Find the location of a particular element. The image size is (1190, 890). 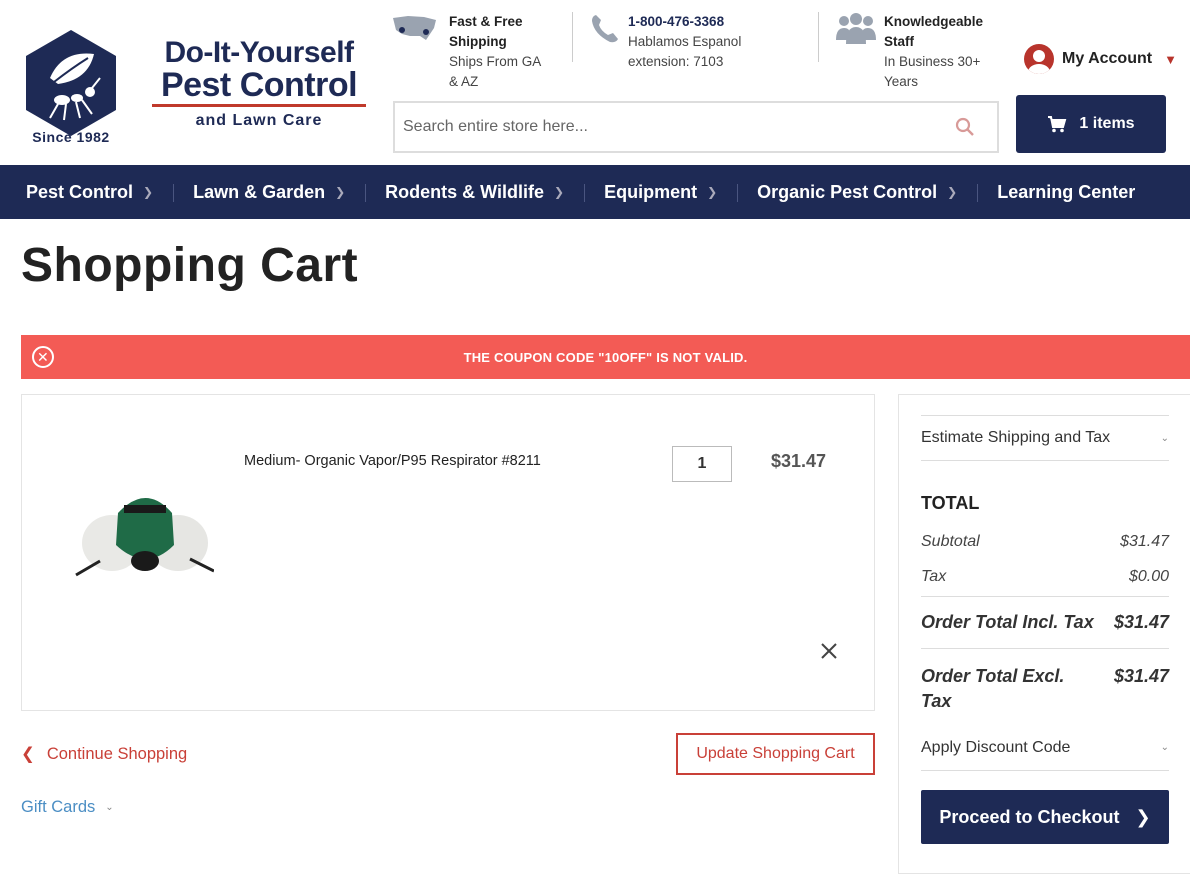

tax-row: Tax $0.00 is located at coordinates (1045, 577).